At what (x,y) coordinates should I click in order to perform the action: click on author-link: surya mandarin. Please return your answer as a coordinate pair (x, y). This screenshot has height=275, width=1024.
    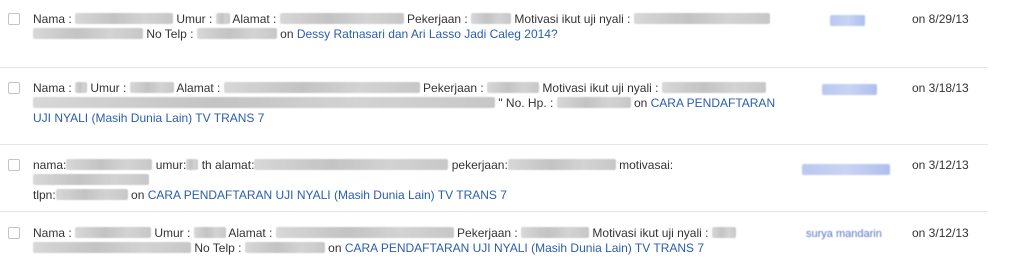
    Looking at the image, I should click on (847, 234).